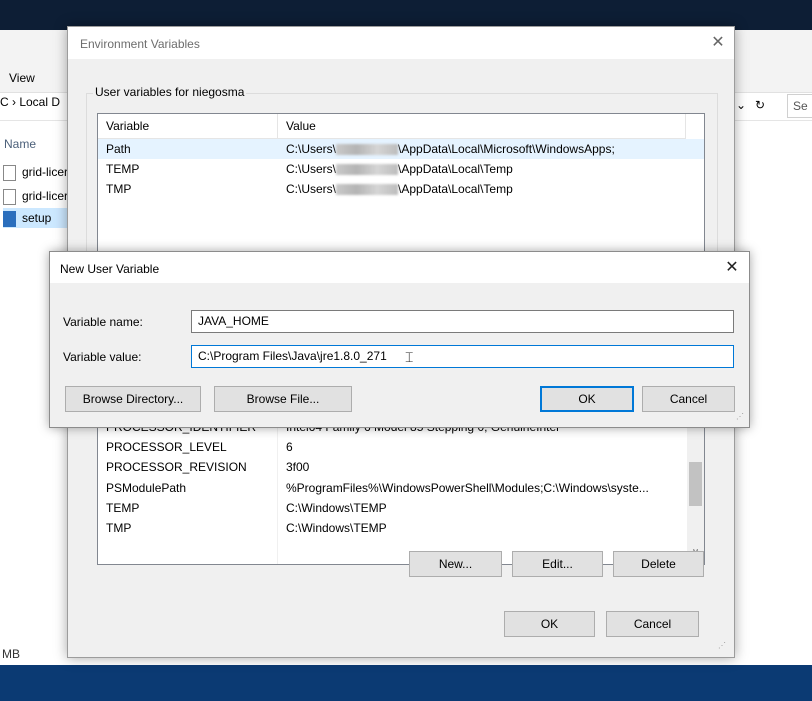 This screenshot has width=812, height=701. I want to click on variable-value-cell: 3f00, so click(298, 467).